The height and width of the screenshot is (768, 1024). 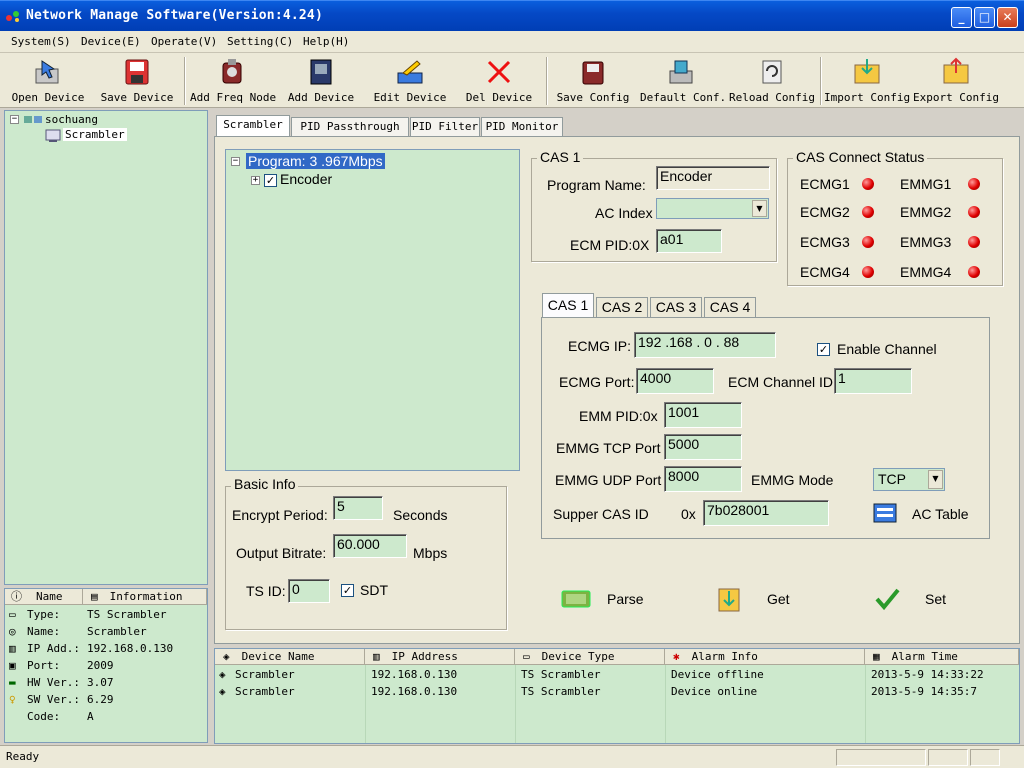 I want to click on ts-id-label: TS ID:, so click(x=266, y=591).